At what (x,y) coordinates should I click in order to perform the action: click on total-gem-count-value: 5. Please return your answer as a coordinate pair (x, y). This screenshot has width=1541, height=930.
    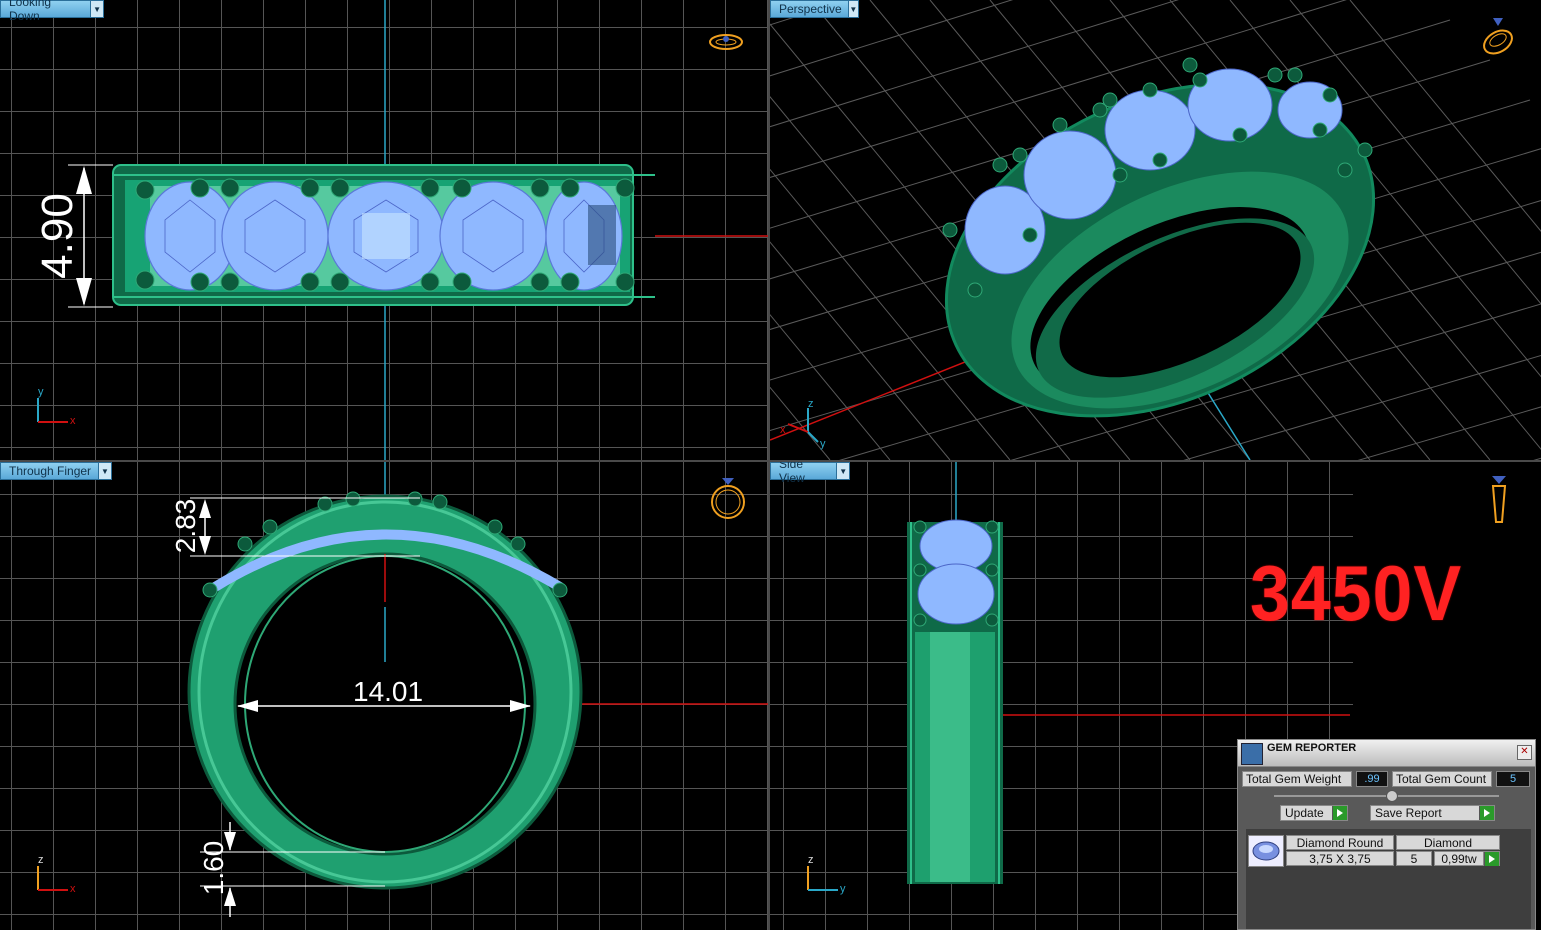
    Looking at the image, I should click on (1513, 779).